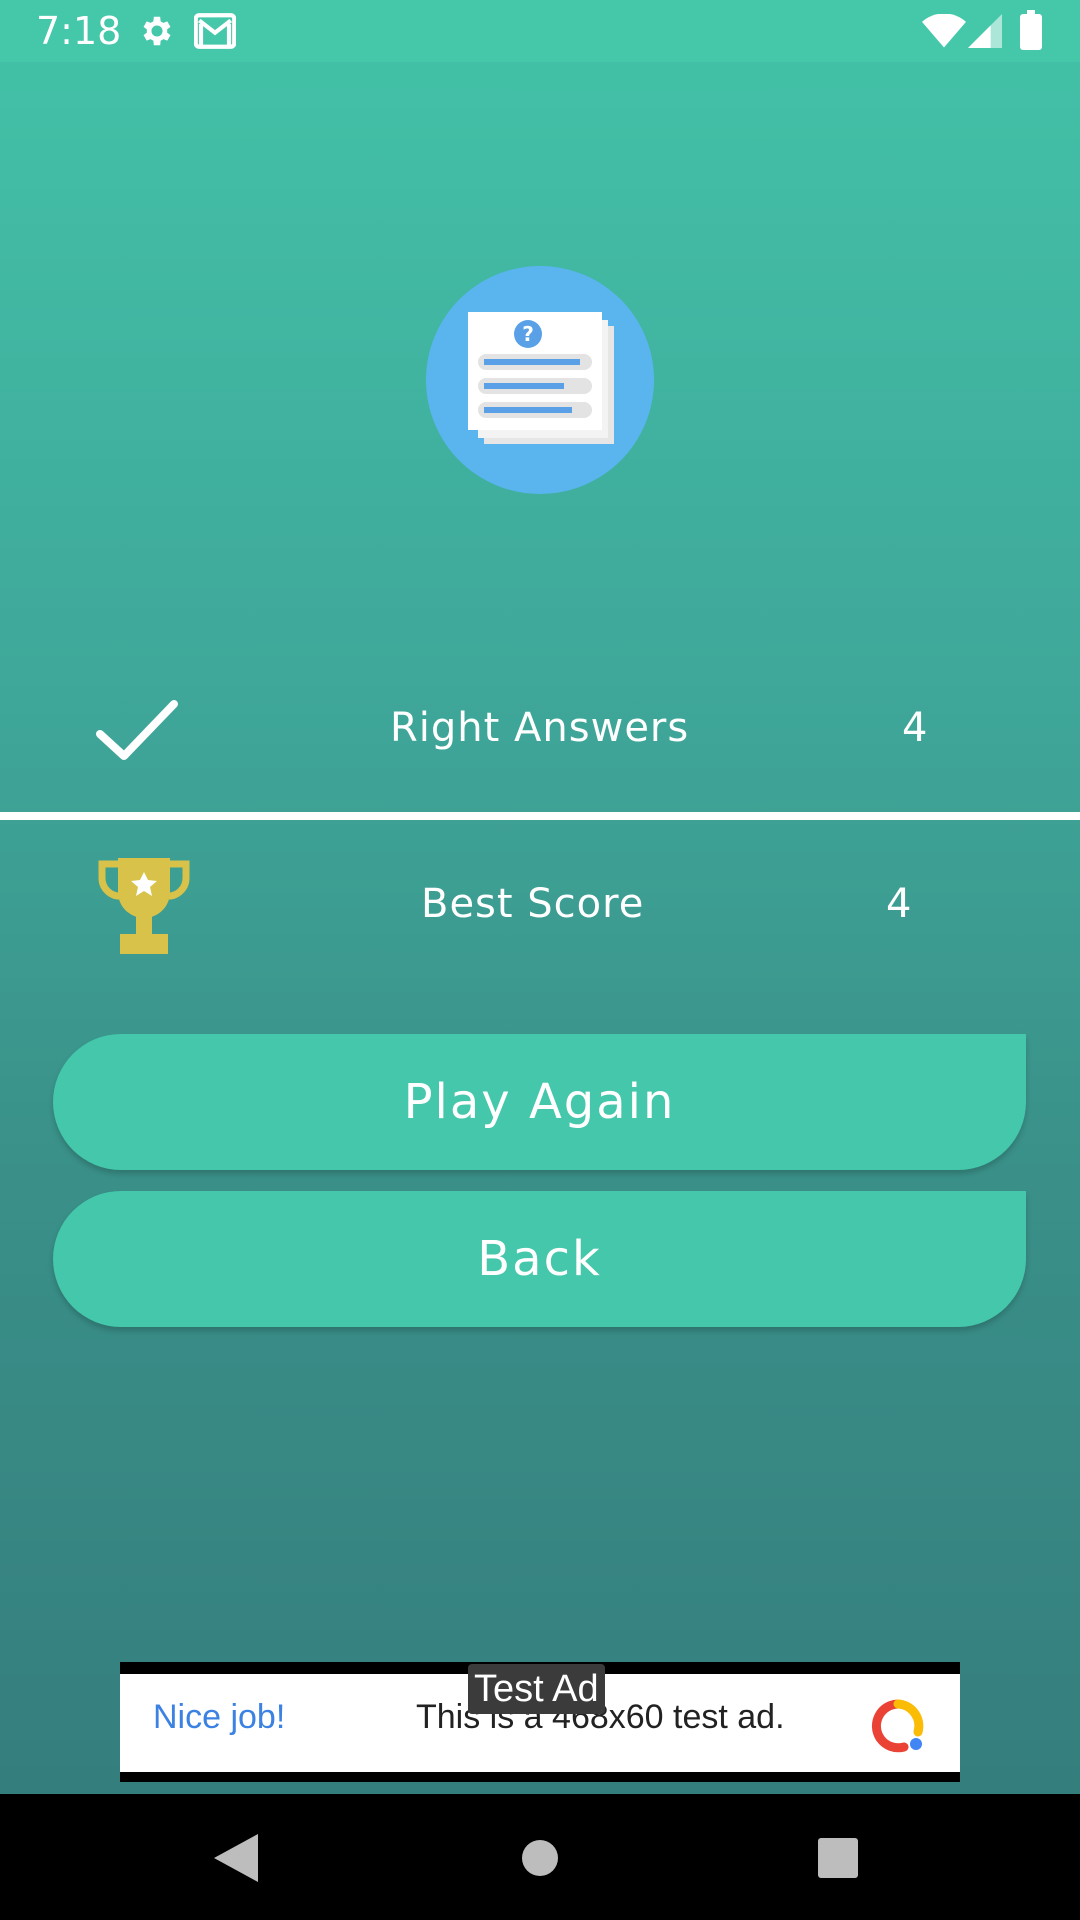  Describe the element at coordinates (533, 904) in the screenshot. I see `best-score-label: Best Score` at that location.